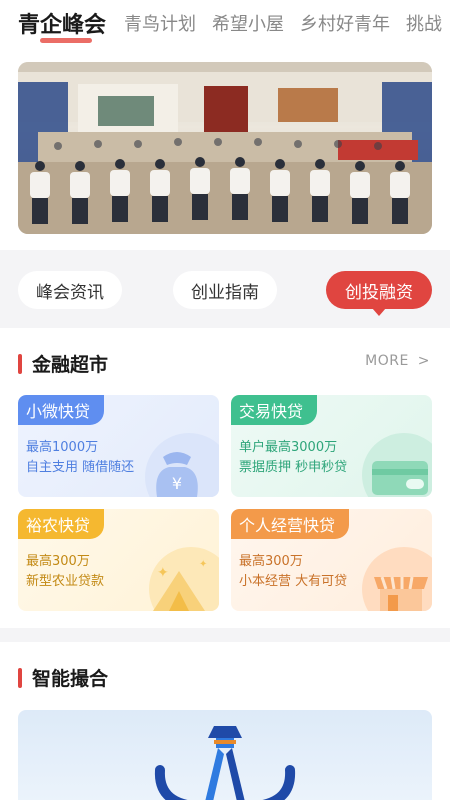 The width and height of the screenshot is (450, 800). Describe the element at coordinates (345, 23) in the screenshot. I see `tab-rural-youth: 乡村好青年` at that location.